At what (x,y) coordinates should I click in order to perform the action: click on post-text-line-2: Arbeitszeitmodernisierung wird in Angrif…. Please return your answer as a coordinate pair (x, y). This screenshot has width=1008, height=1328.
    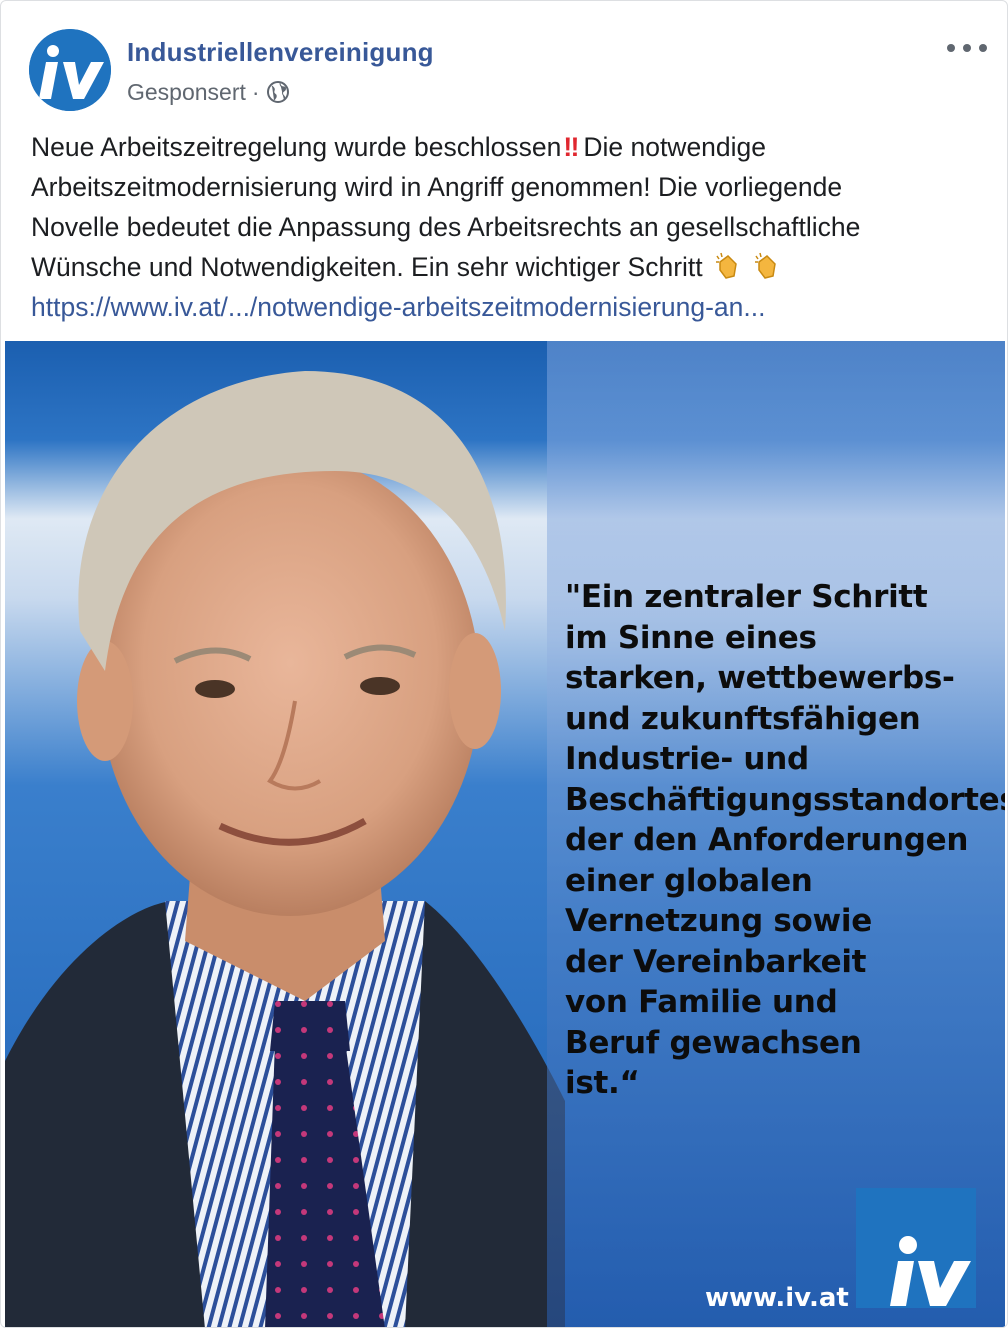
    Looking at the image, I should click on (437, 187).